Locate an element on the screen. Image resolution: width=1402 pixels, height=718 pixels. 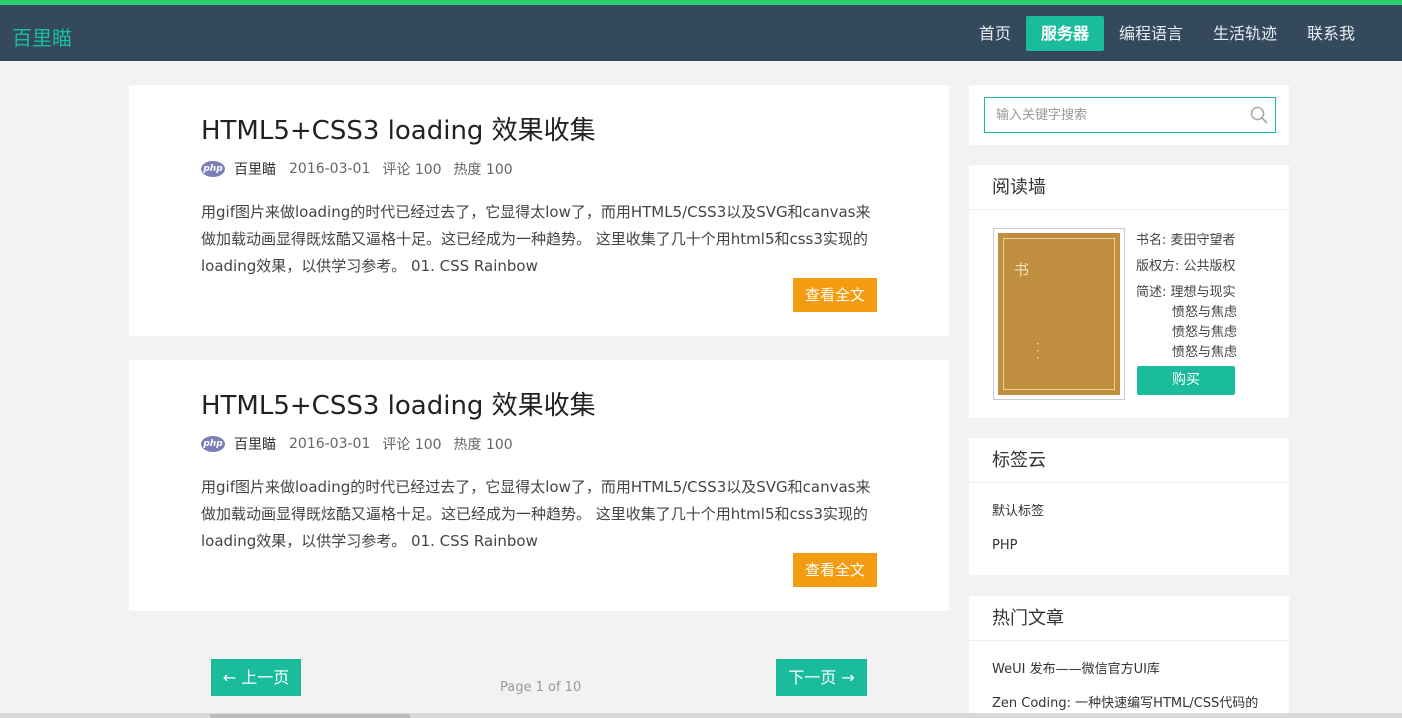
main-nav: 首页 服务器 编程语言 生活轨迹 联系我 is located at coordinates (1167, 33).